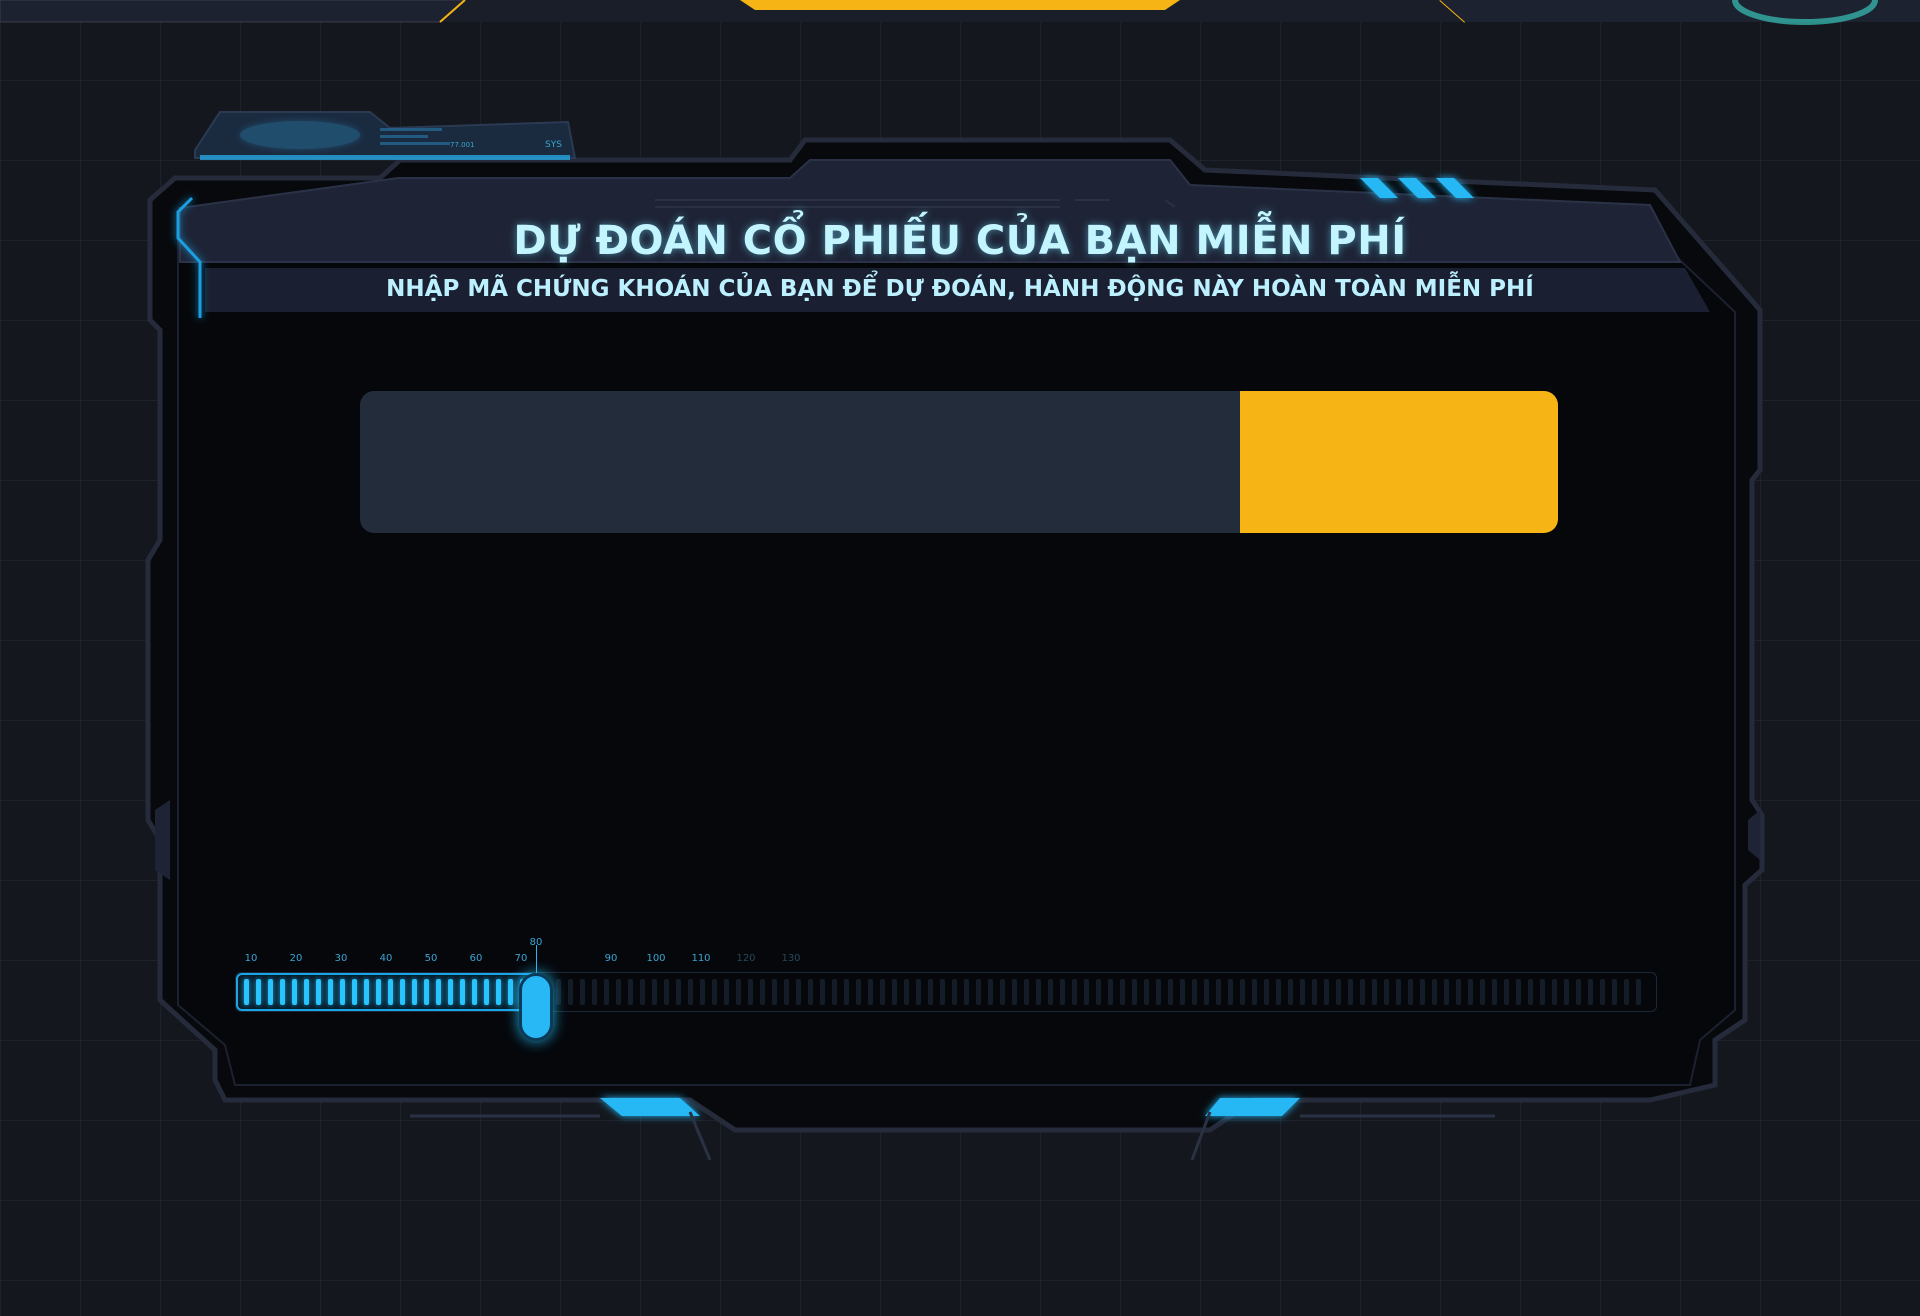 This screenshot has height=1316, width=1920. What do you see at coordinates (1417, 188) in the screenshot?
I see `chevron-indicator-icon` at bounding box center [1417, 188].